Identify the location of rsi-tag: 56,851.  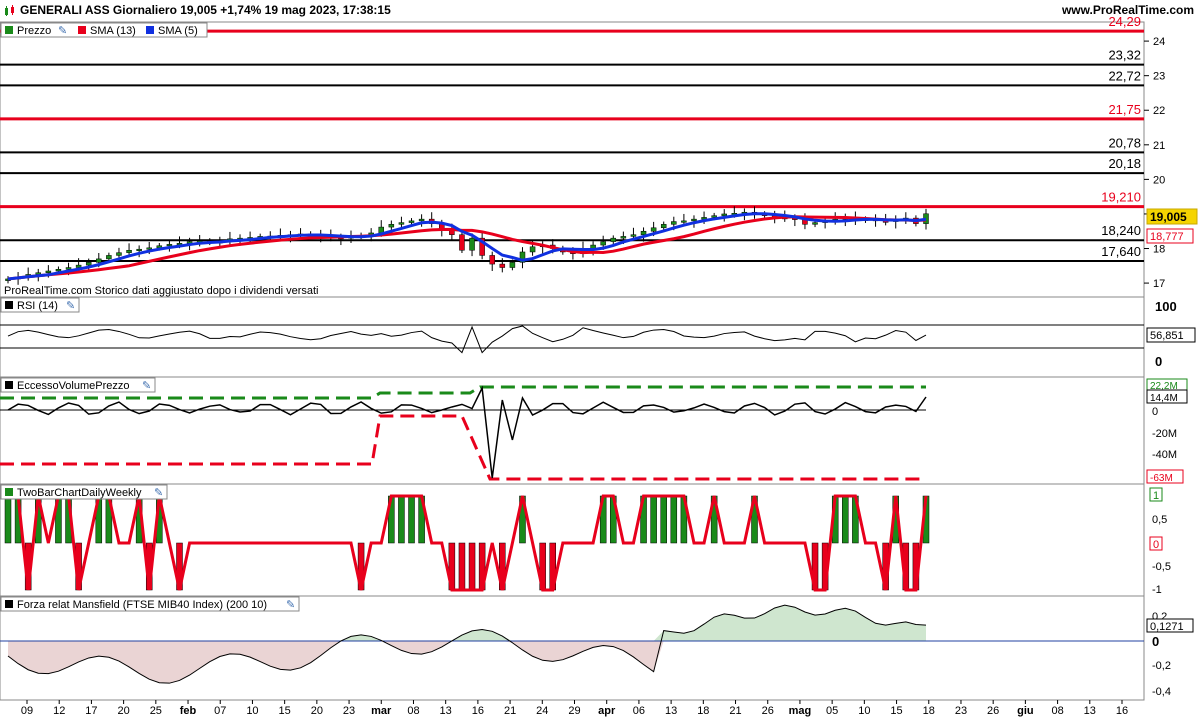
(1167, 336).